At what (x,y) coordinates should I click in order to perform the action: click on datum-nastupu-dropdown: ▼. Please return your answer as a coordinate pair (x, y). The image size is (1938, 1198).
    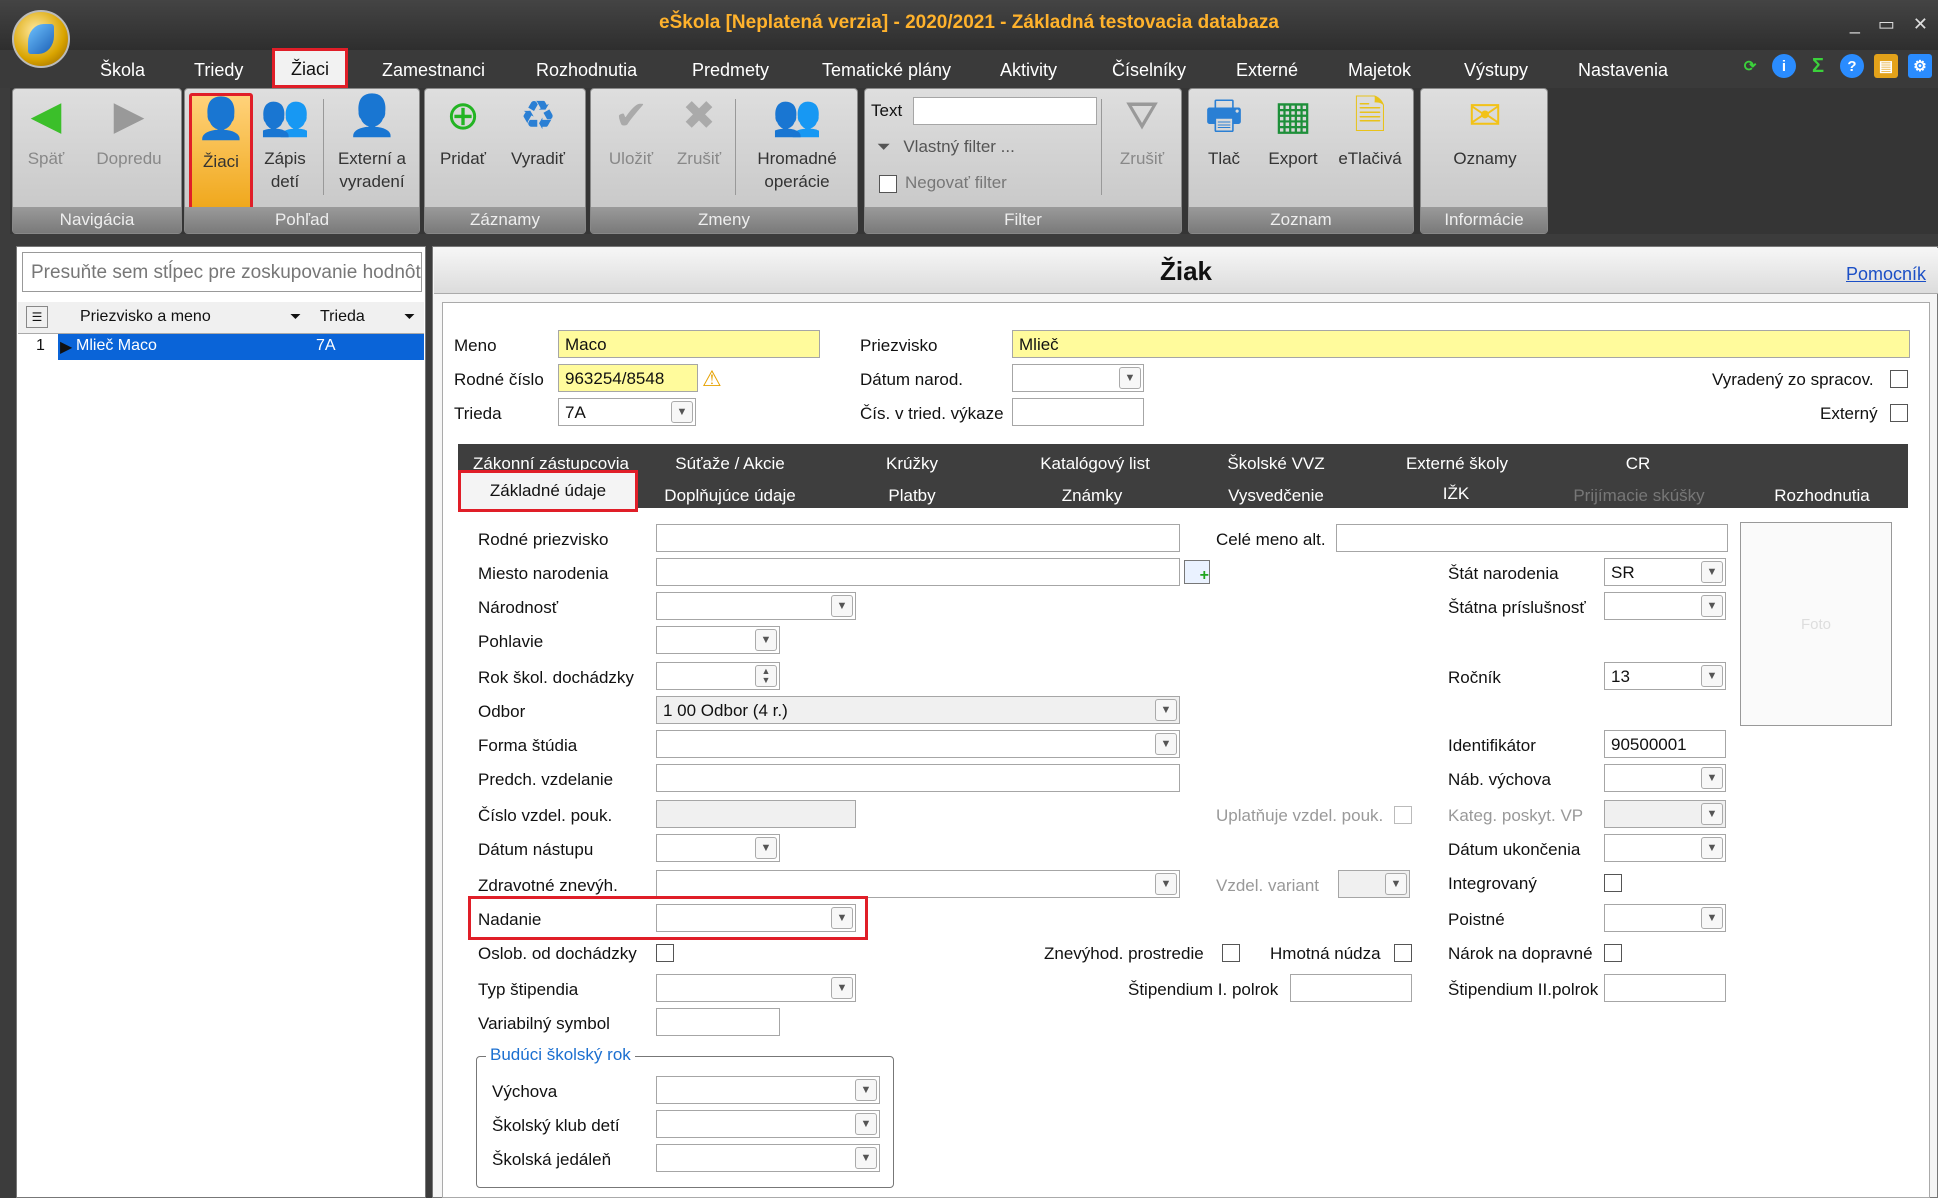
    Looking at the image, I should click on (718, 848).